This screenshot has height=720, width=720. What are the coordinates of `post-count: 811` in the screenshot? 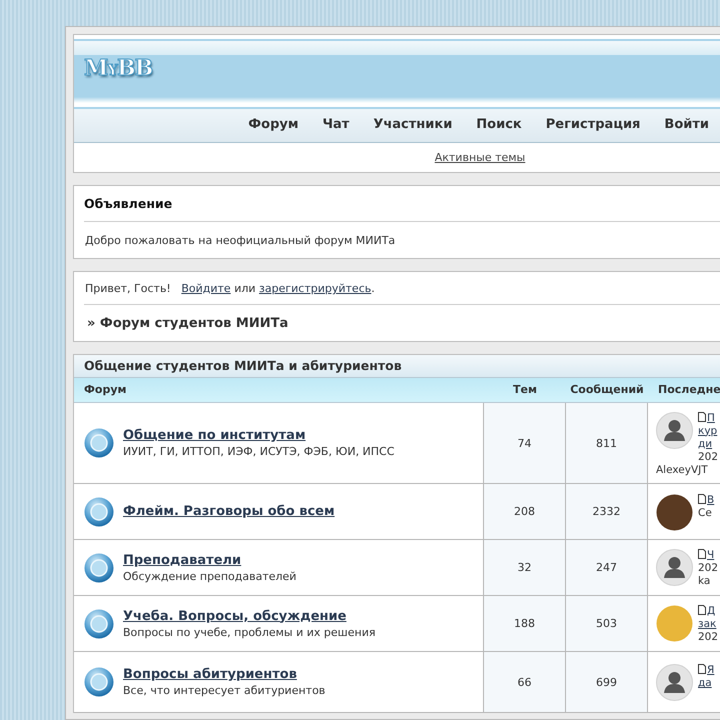 It's located at (607, 443).